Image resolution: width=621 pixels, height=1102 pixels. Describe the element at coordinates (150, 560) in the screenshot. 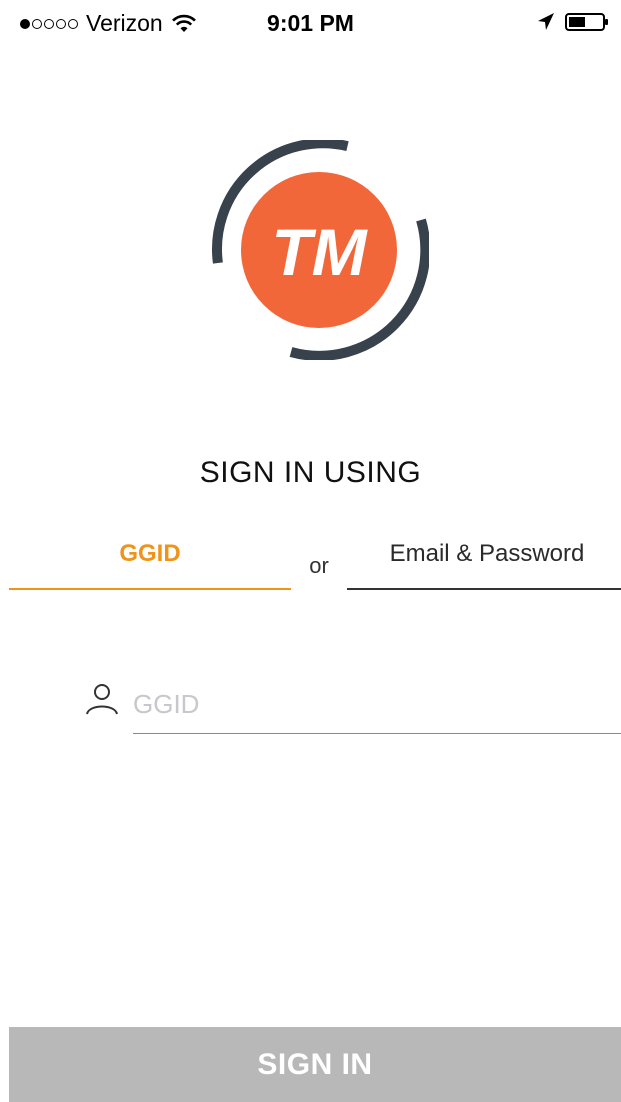

I see `tab-ggid: GGID` at that location.